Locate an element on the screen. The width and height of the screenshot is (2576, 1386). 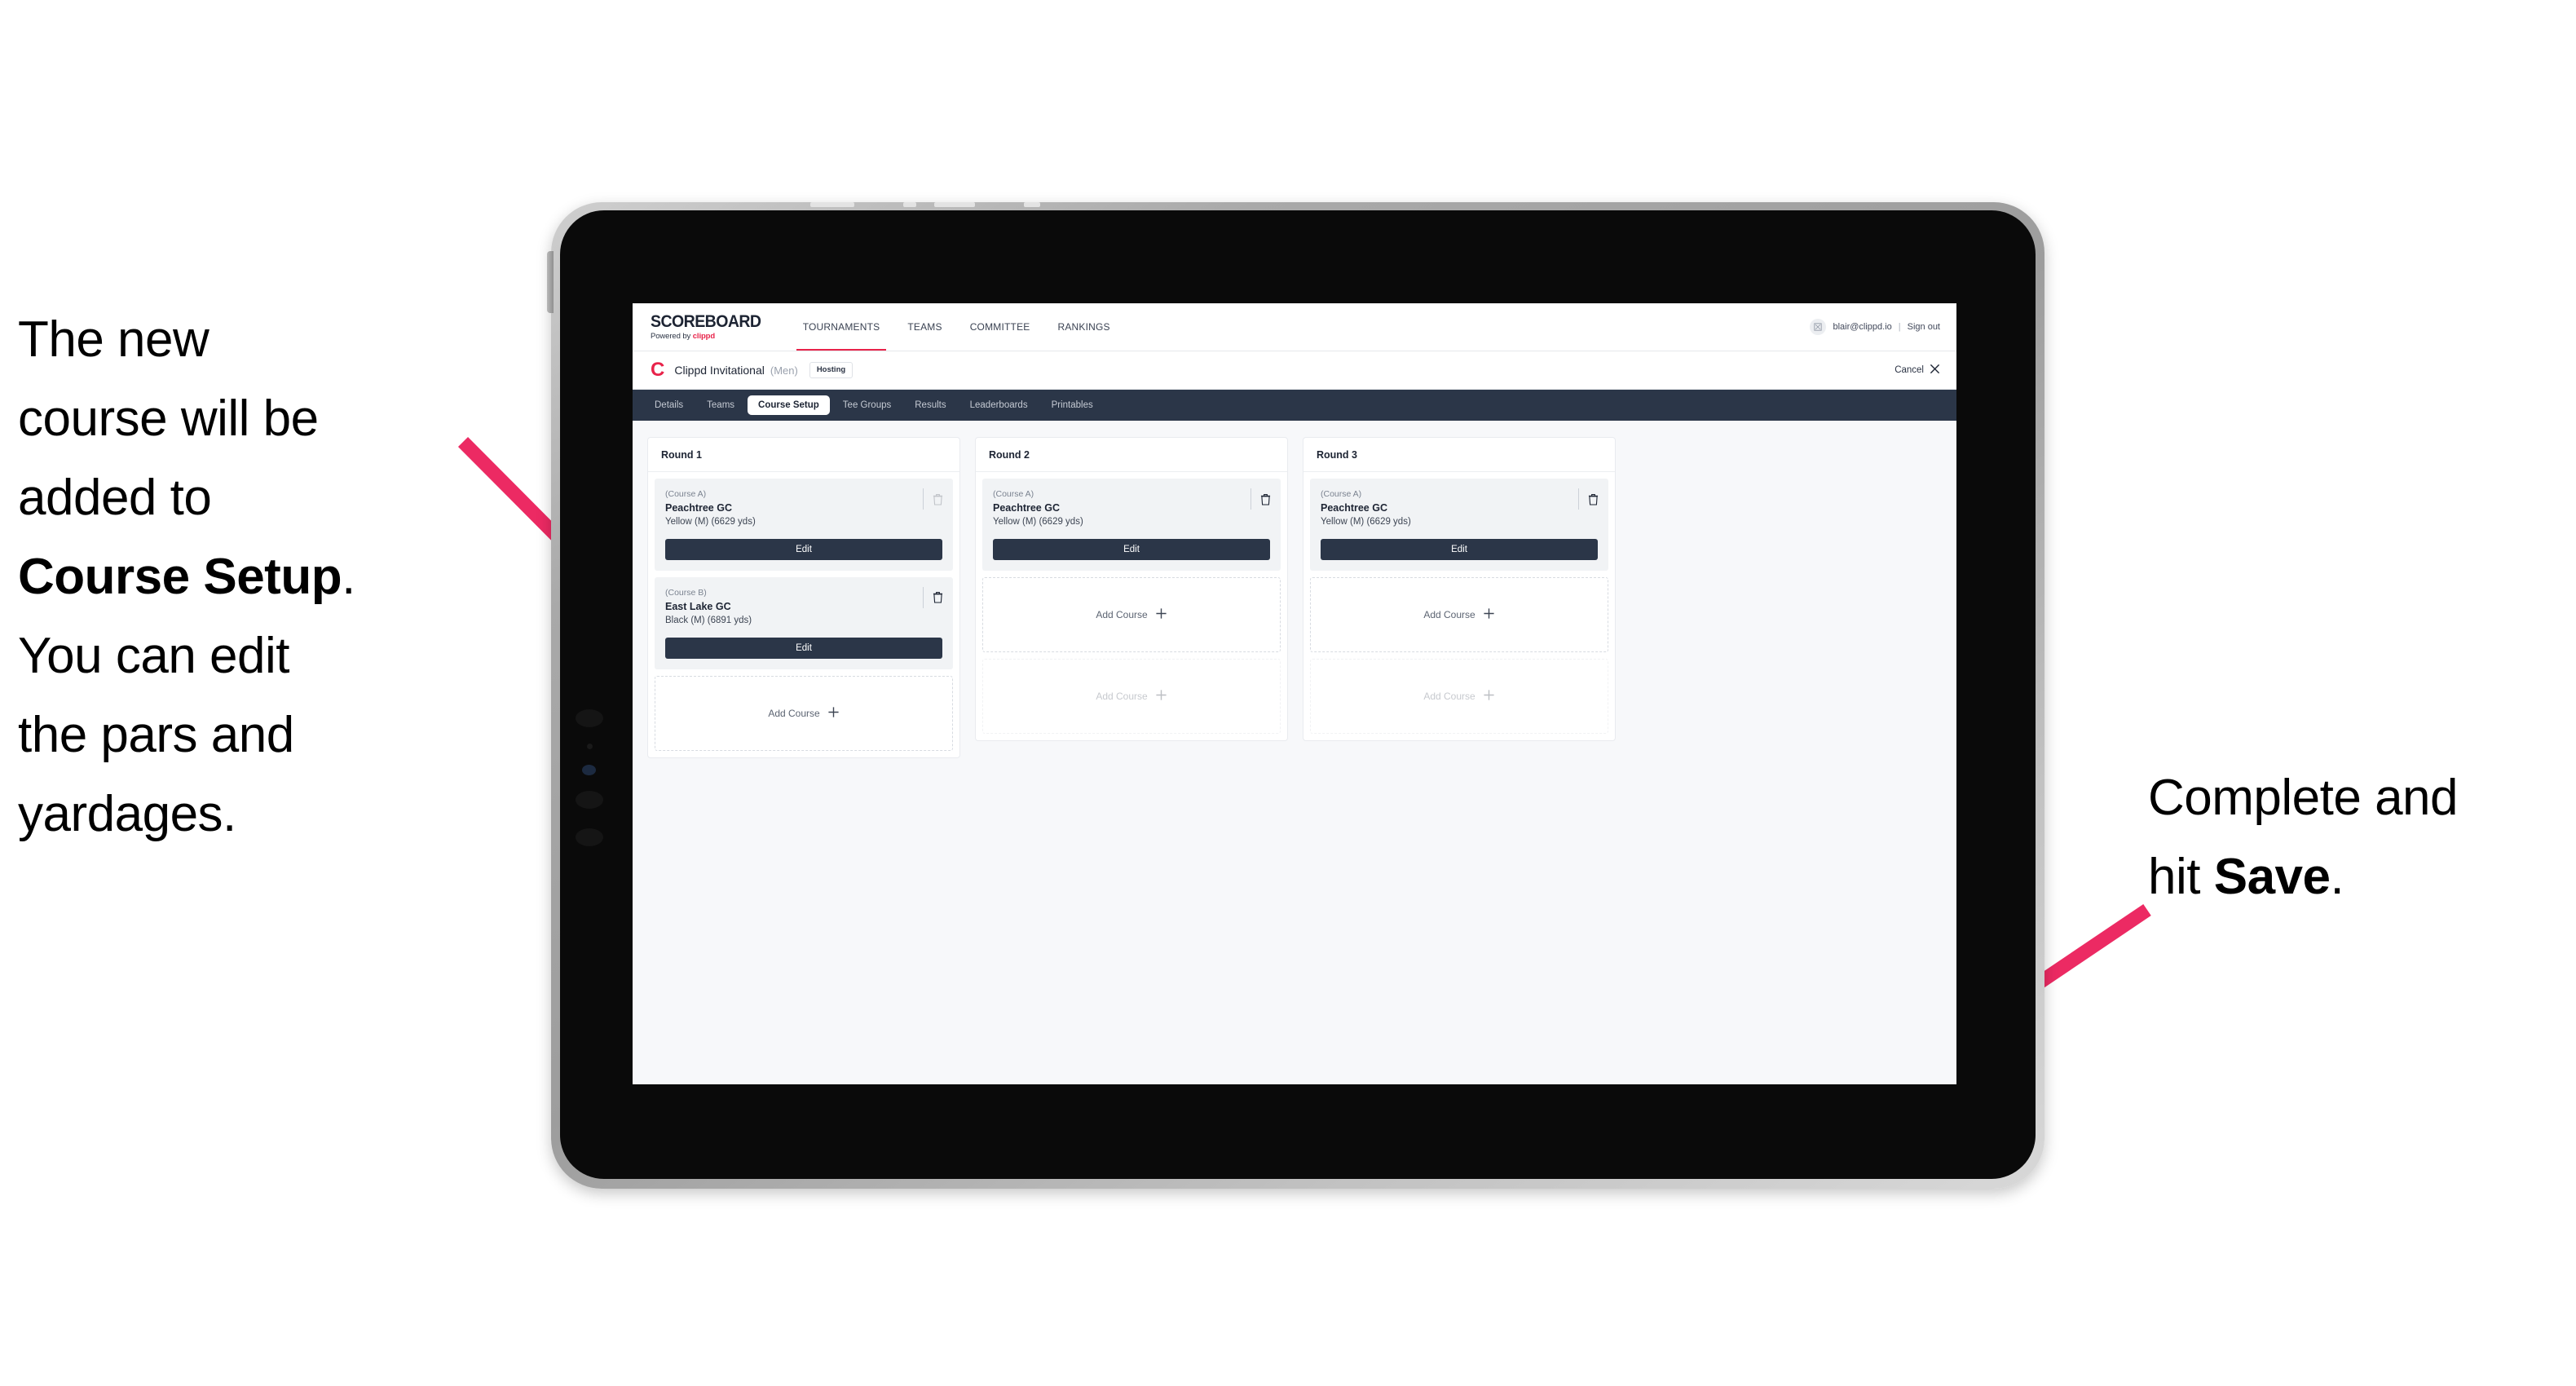
front-camera-lens is located at coordinates (589, 718).